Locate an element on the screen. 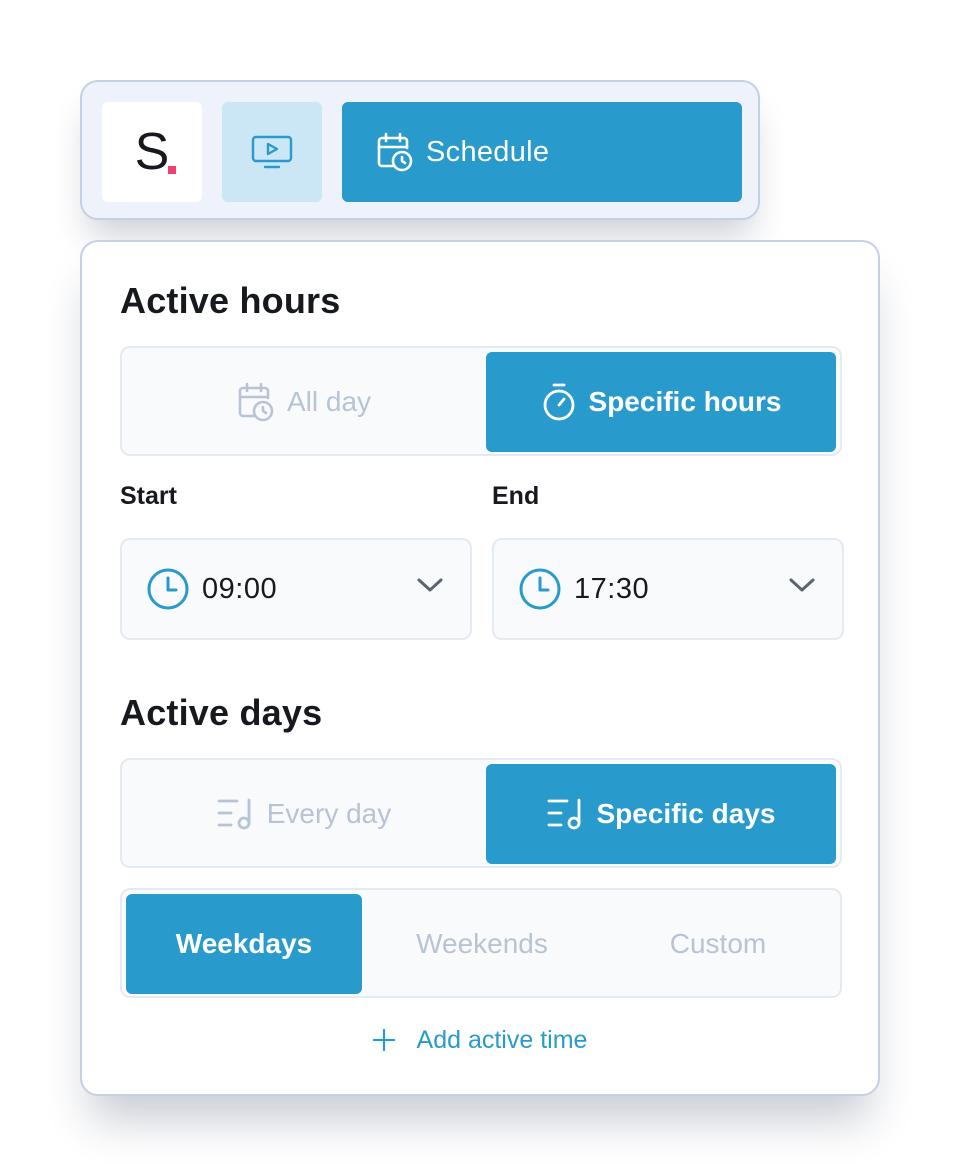 The width and height of the screenshot is (960, 1176). weekdays-label: Weekdays is located at coordinates (244, 943).